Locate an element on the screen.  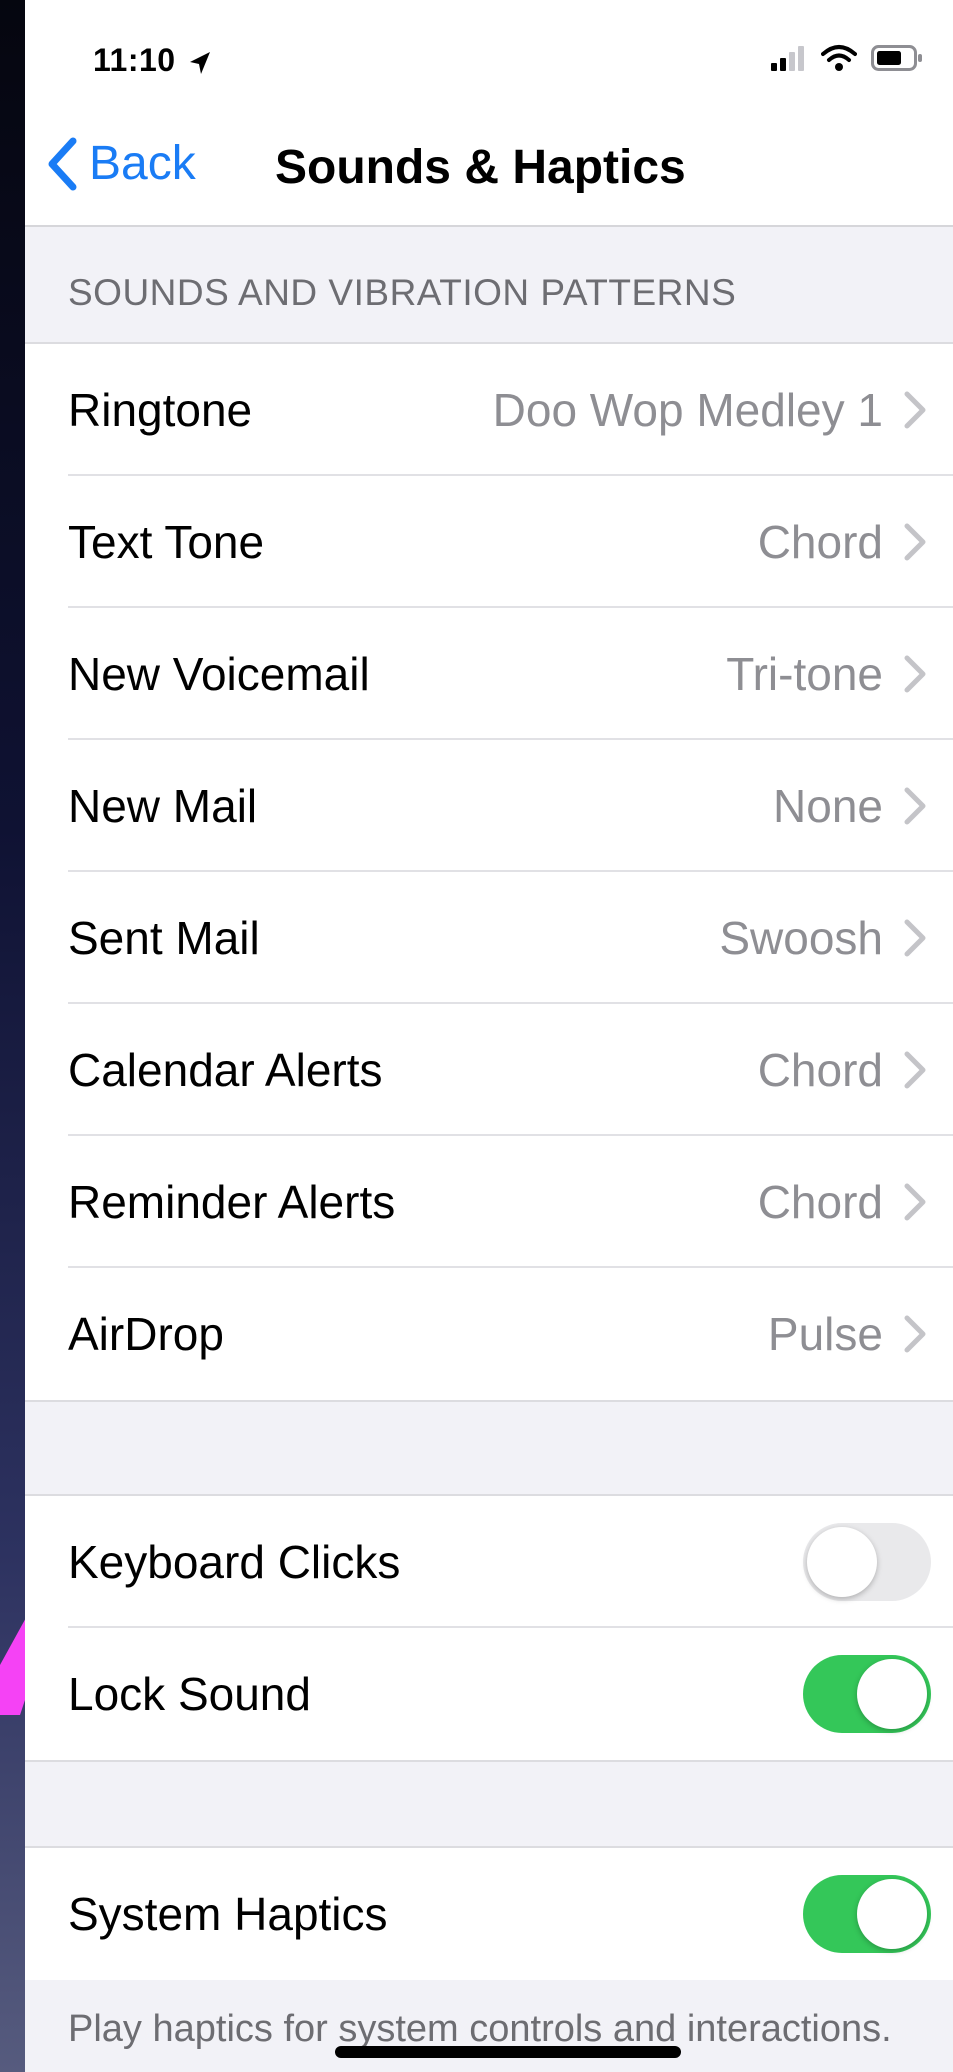
status-bar: 11:10 is located at coordinates (489, 60).